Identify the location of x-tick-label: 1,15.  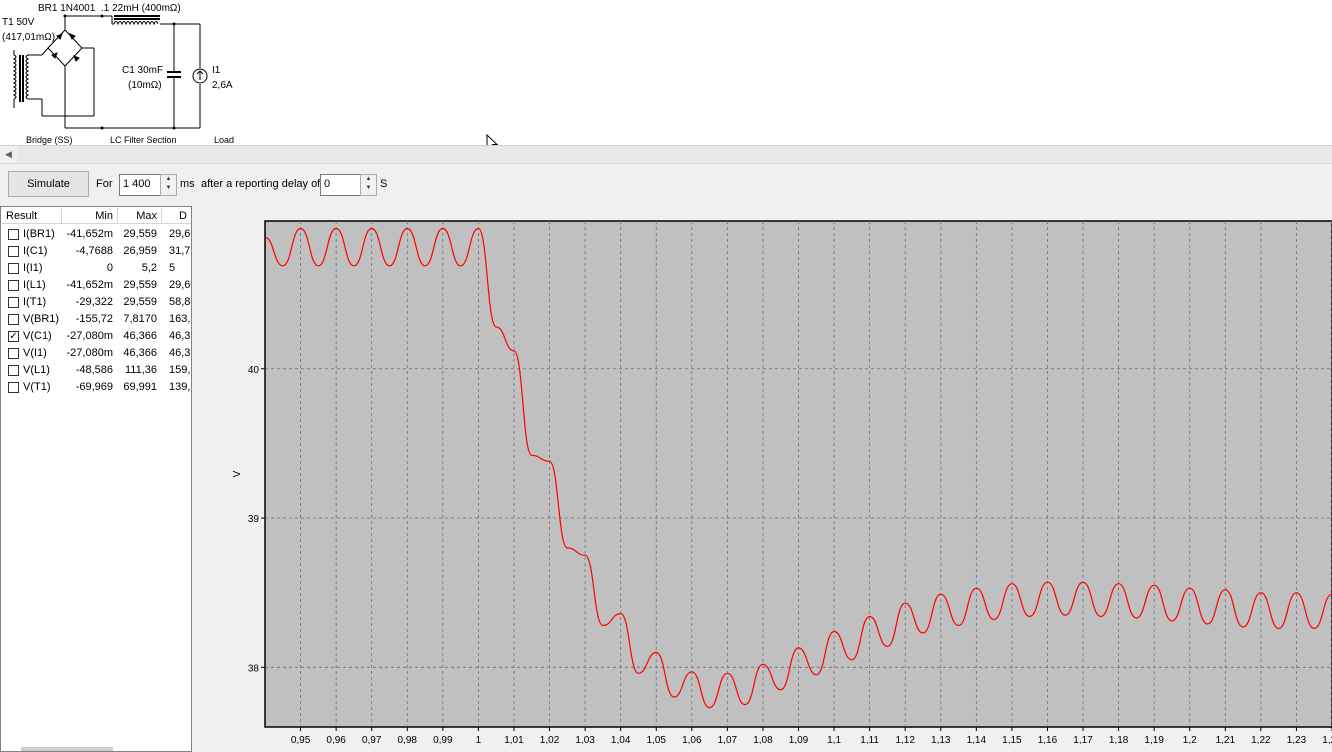
(1012, 740).